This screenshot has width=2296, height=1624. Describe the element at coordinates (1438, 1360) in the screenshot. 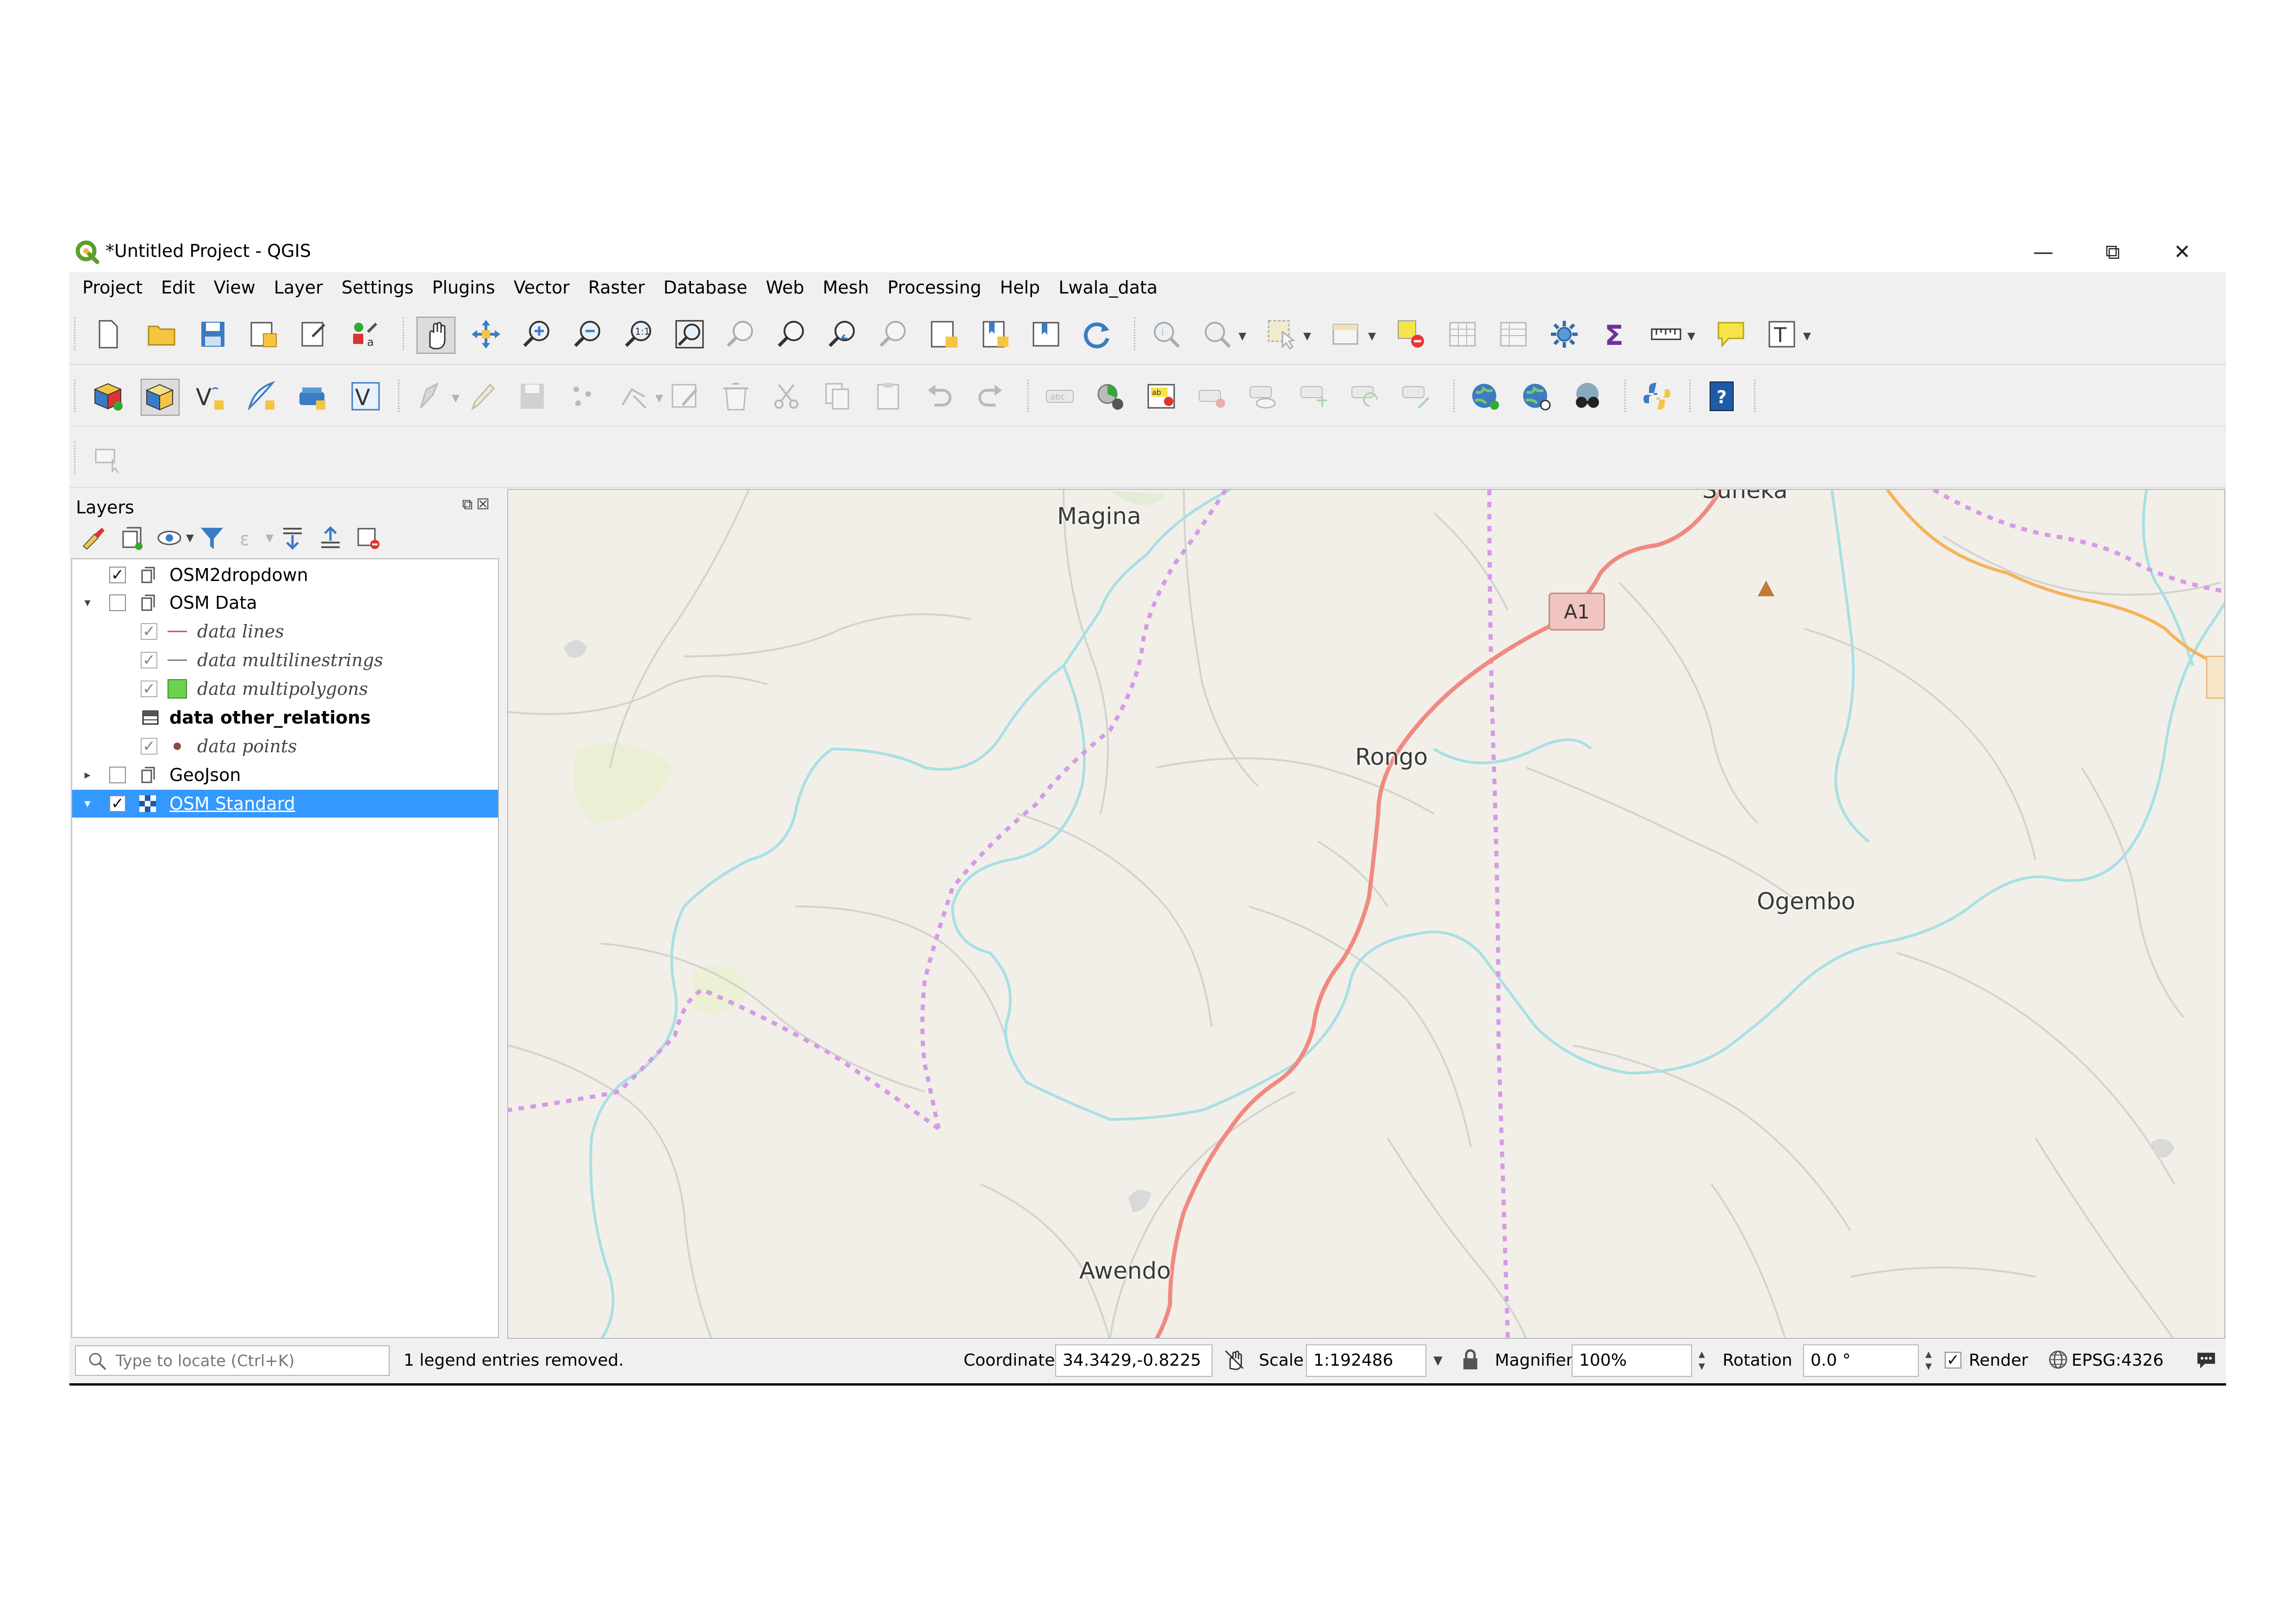

I see `scale-dropdown-chevron-down-icon: ▼` at that location.